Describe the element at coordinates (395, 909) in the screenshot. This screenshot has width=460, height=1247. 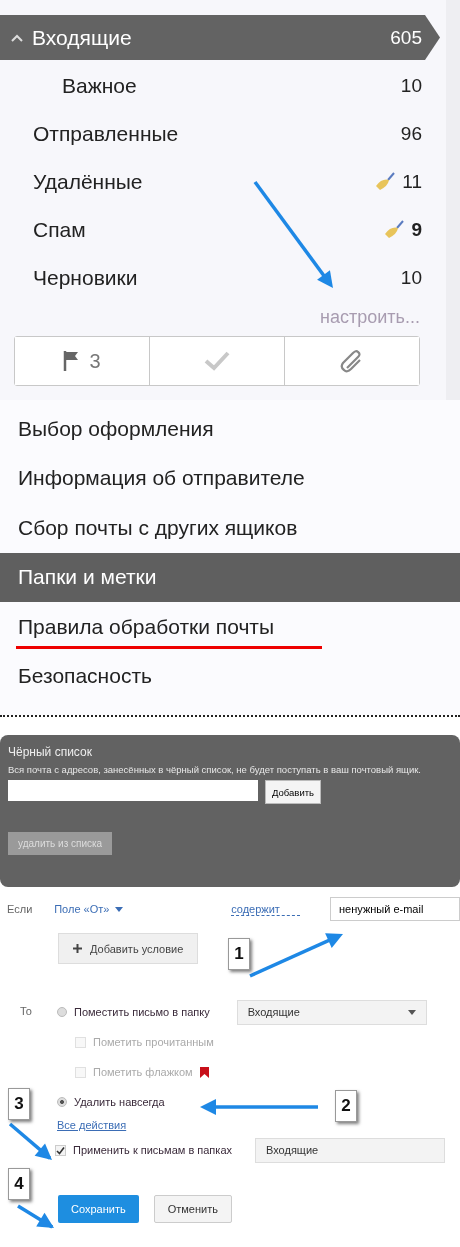
I see `value-input-field: ненужный e-mail` at that location.